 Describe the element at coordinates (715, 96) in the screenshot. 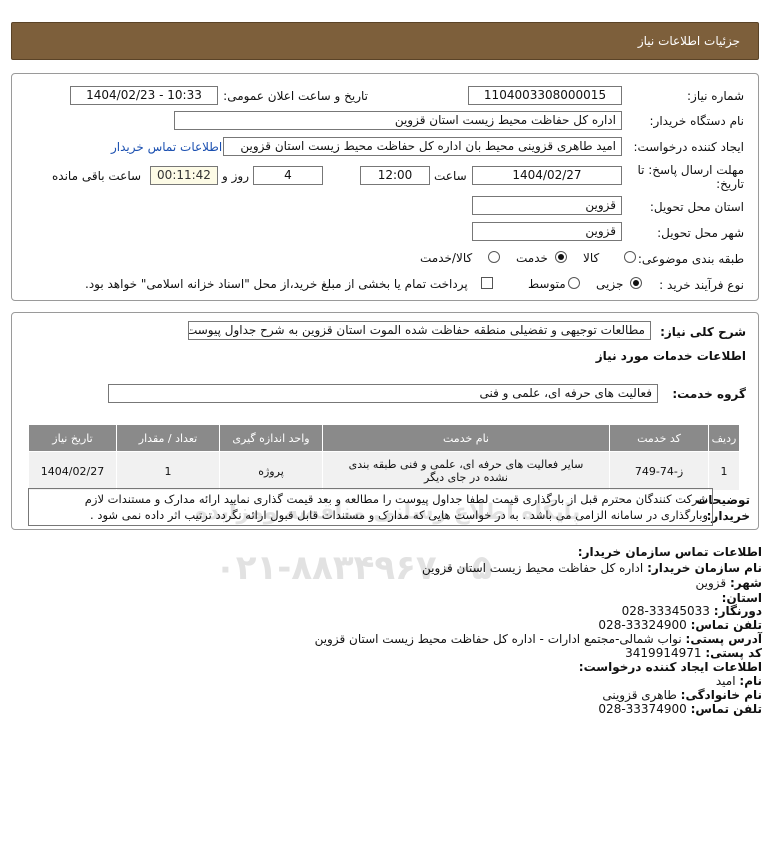

I see `need-number-label: شماره نیاز:` at that location.